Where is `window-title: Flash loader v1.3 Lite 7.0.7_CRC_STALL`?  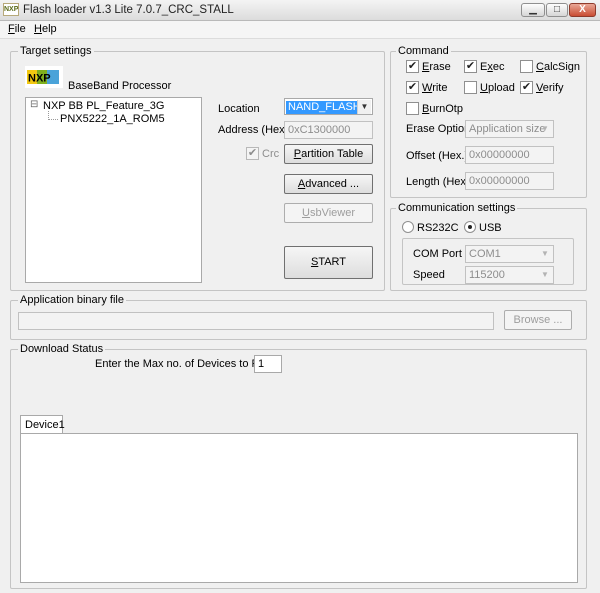 window-title: Flash loader v1.3 Lite 7.0.7_CRC_STALL is located at coordinates (128, 10).